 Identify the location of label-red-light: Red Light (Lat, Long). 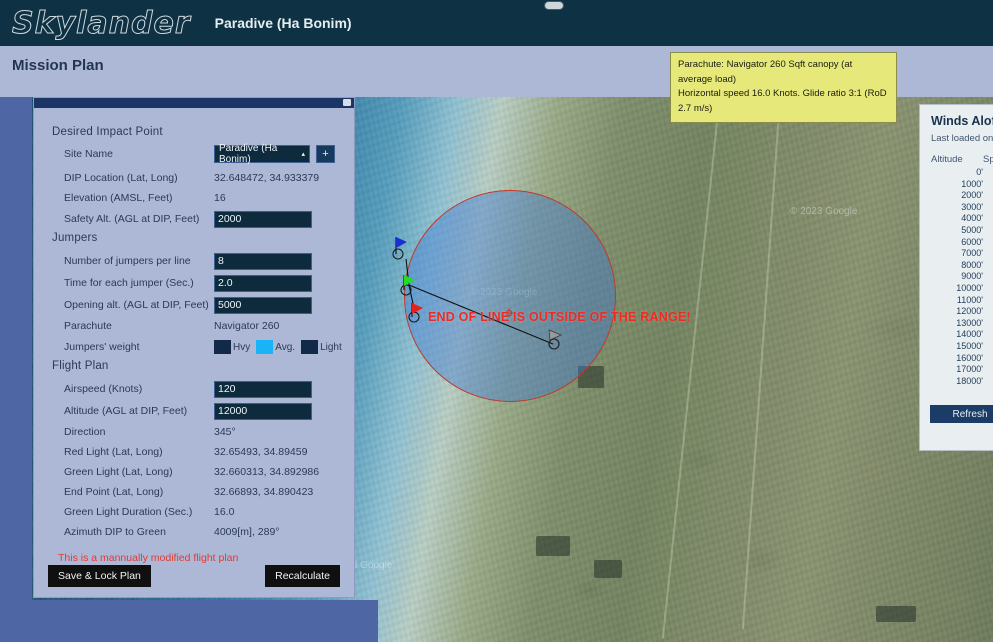
(113, 452).